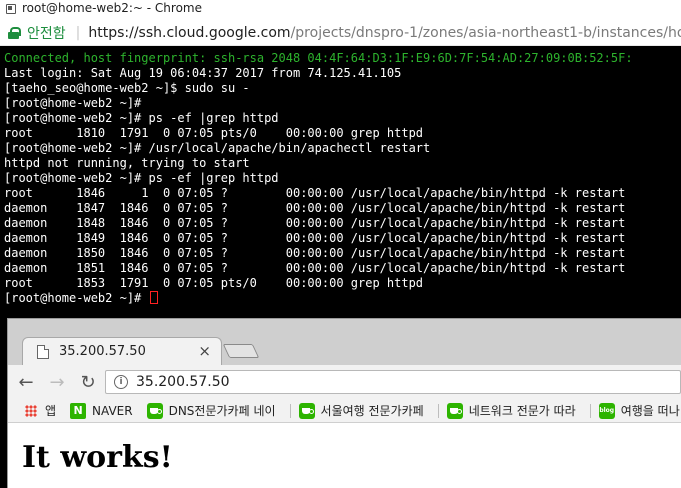 The image size is (681, 488). Describe the element at coordinates (183, 382) in the screenshot. I see `omnibox-url: 35.200.57.50` at that location.